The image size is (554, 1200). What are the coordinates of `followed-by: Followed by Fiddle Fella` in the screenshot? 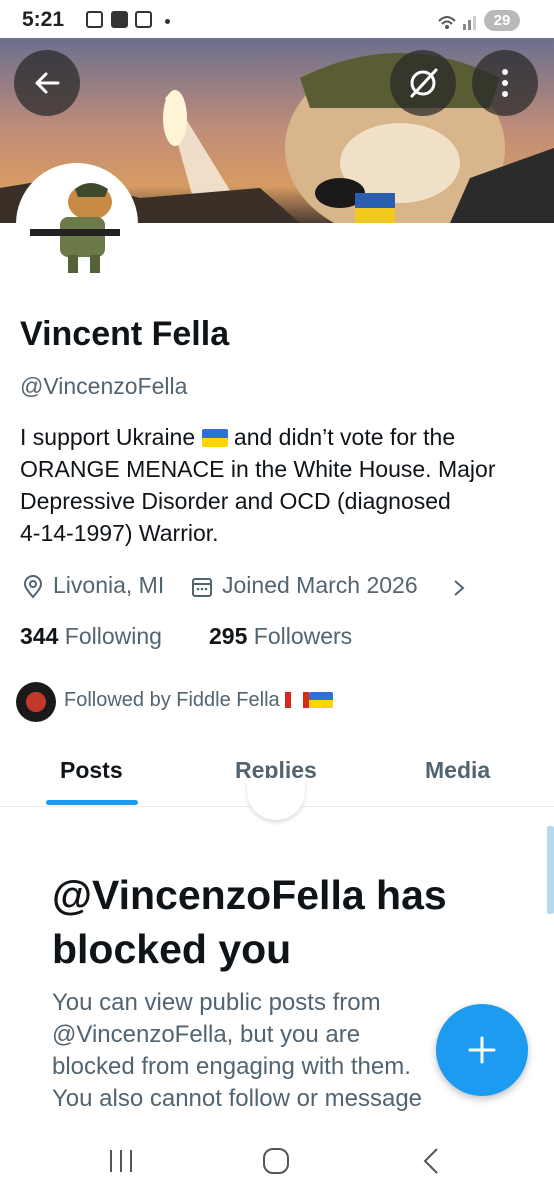 It's located at (199, 700).